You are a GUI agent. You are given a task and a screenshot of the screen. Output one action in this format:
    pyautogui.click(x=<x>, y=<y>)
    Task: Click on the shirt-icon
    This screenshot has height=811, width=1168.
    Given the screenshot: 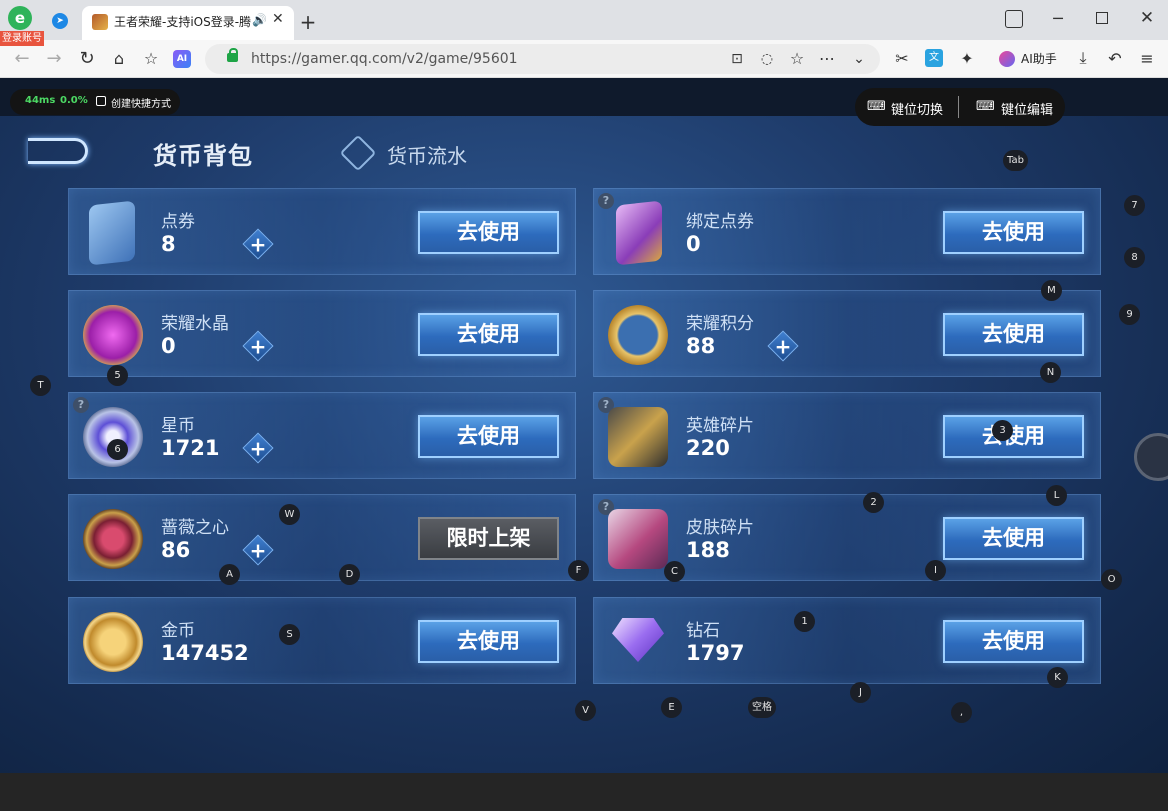 What is the action you would take?
    pyautogui.click(x=1014, y=19)
    